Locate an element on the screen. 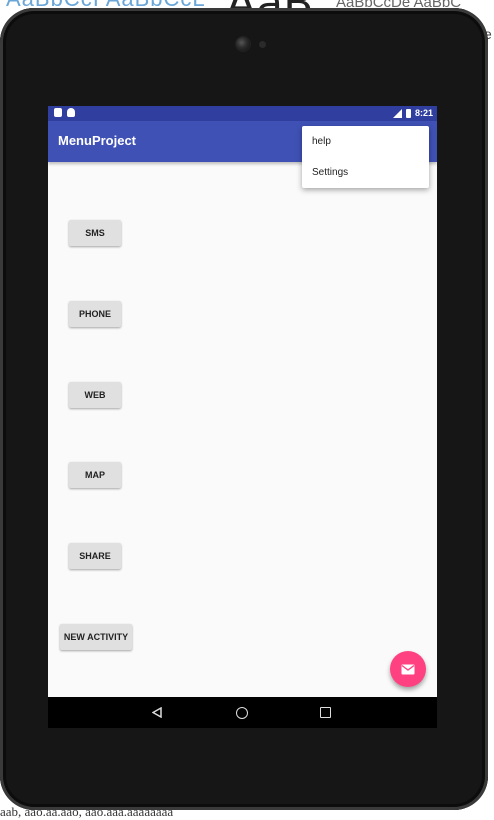 The image size is (494, 820). status-bar: 8:21 is located at coordinates (242, 113).